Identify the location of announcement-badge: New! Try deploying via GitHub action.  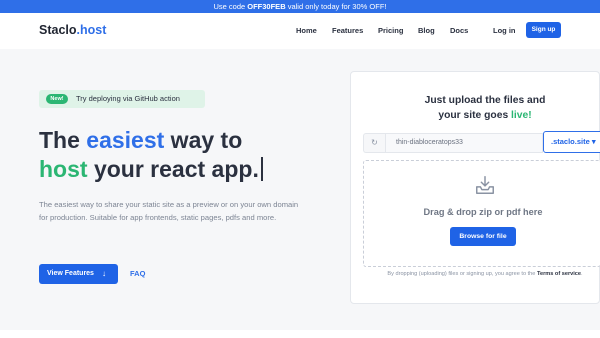
(122, 99).